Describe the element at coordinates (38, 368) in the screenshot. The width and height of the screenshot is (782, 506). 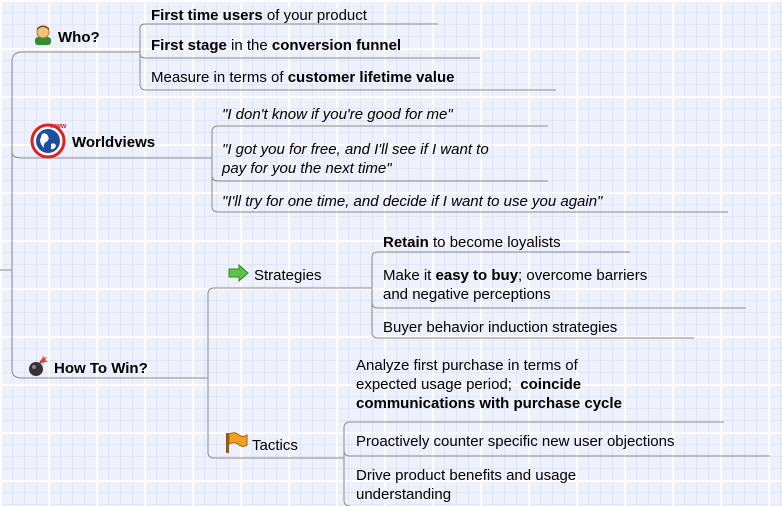
I see `bomb-icon` at that location.